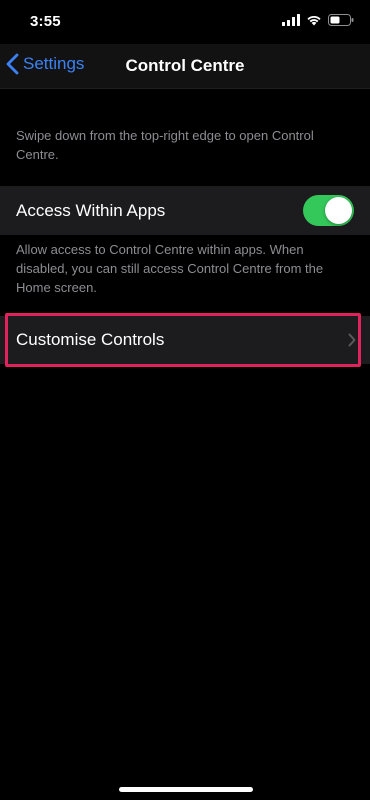 The image size is (370, 800). I want to click on access-within-apps-toggle, so click(328, 210).